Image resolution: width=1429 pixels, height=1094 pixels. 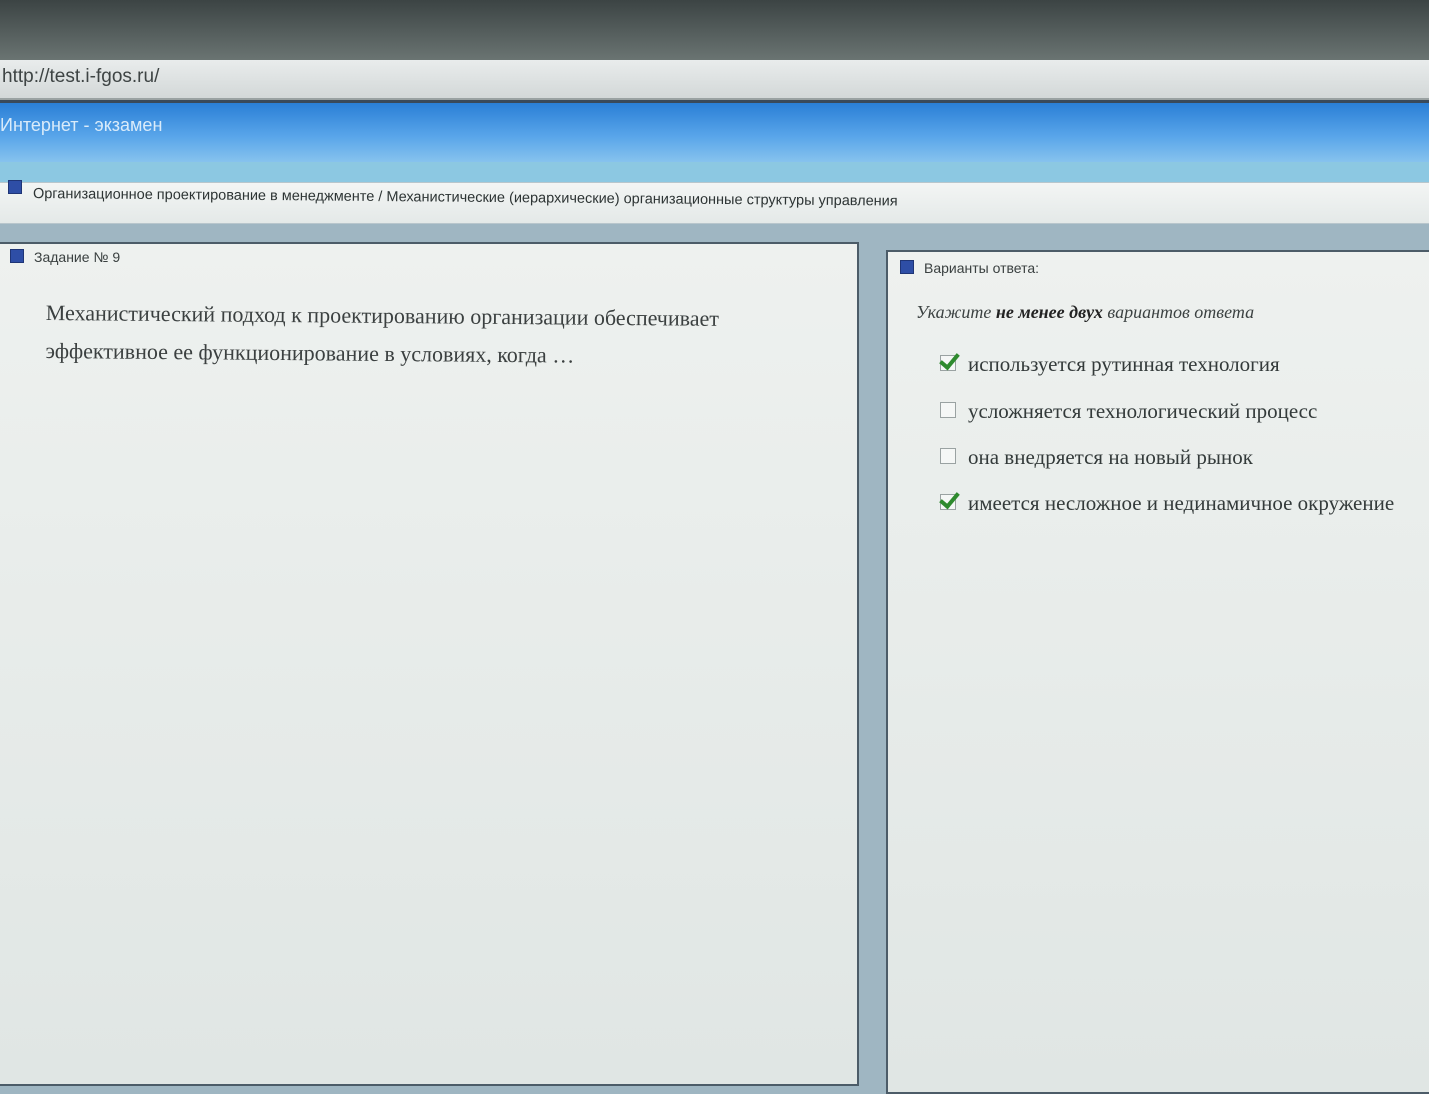 What do you see at coordinates (714, 30) in the screenshot?
I see `browser-title-bar` at bounding box center [714, 30].